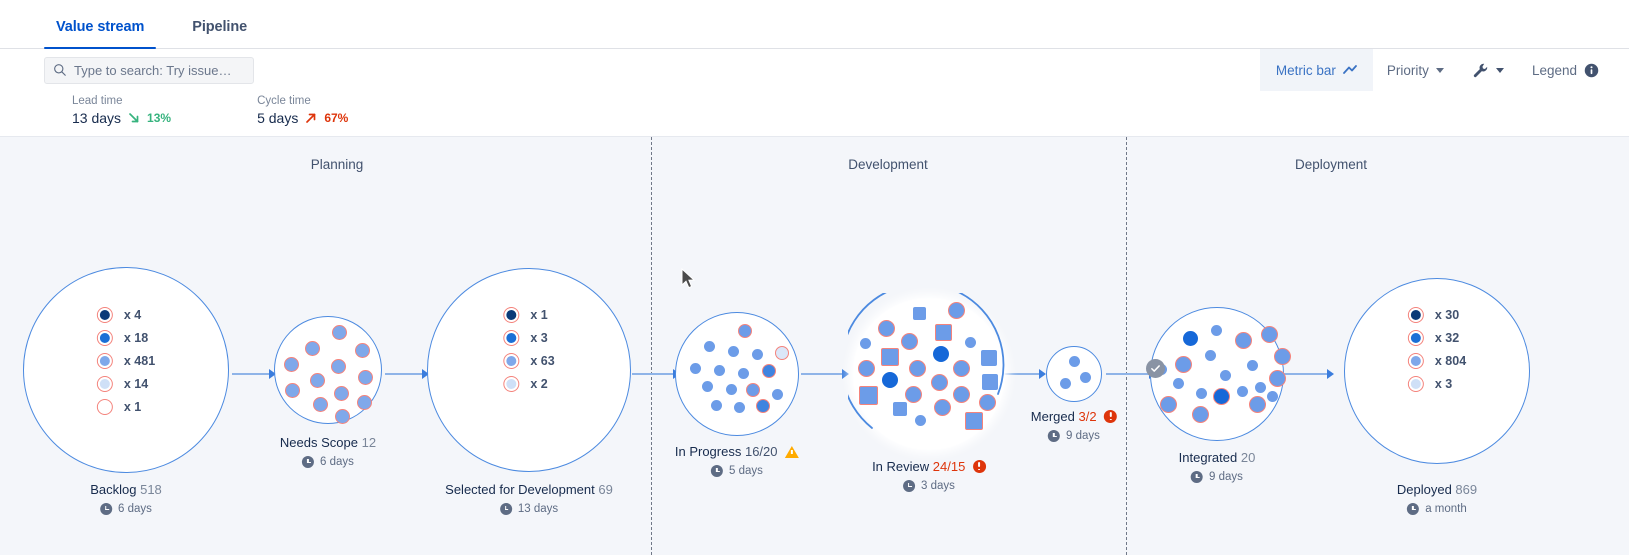 This screenshot has width=1629, height=555. Describe the element at coordinates (949, 466) in the screenshot. I see `node-count: 24/15` at that location.